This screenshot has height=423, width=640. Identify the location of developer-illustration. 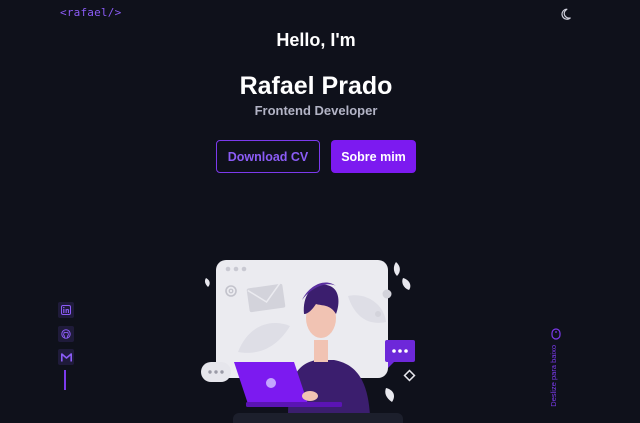
(308, 338).